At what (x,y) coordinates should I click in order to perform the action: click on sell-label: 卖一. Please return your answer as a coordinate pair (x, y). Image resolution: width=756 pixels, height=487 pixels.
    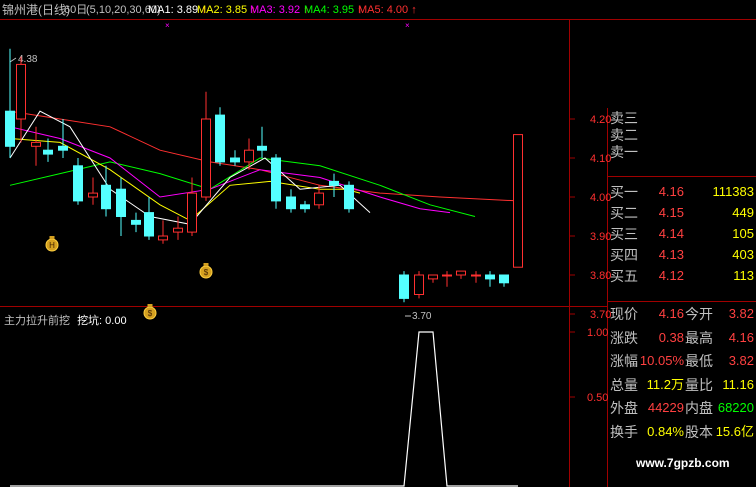
    Looking at the image, I should click on (624, 152).